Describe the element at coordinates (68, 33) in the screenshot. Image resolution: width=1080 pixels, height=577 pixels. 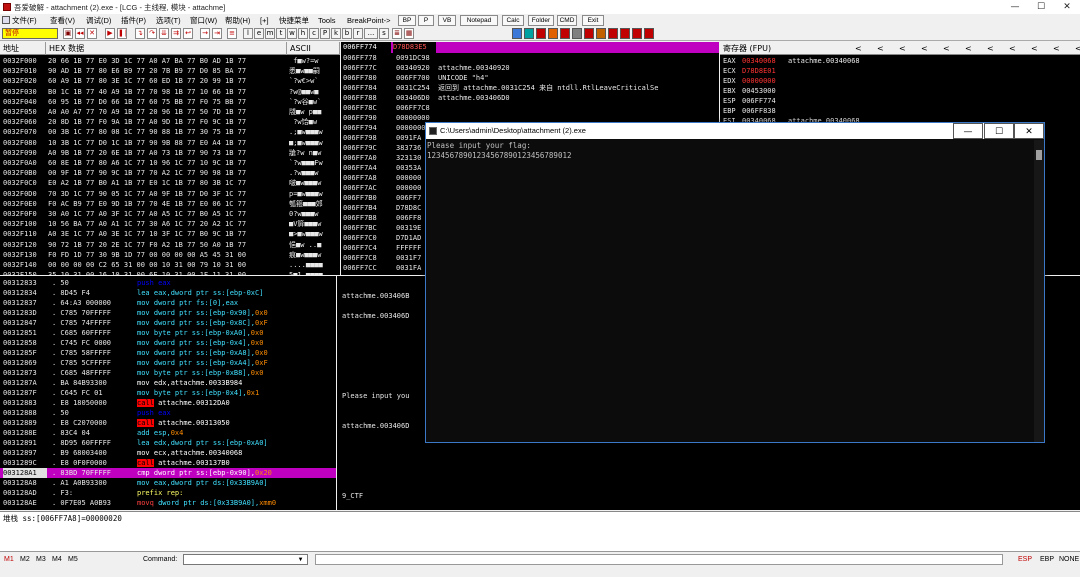
I see `open-icon: ▣` at that location.